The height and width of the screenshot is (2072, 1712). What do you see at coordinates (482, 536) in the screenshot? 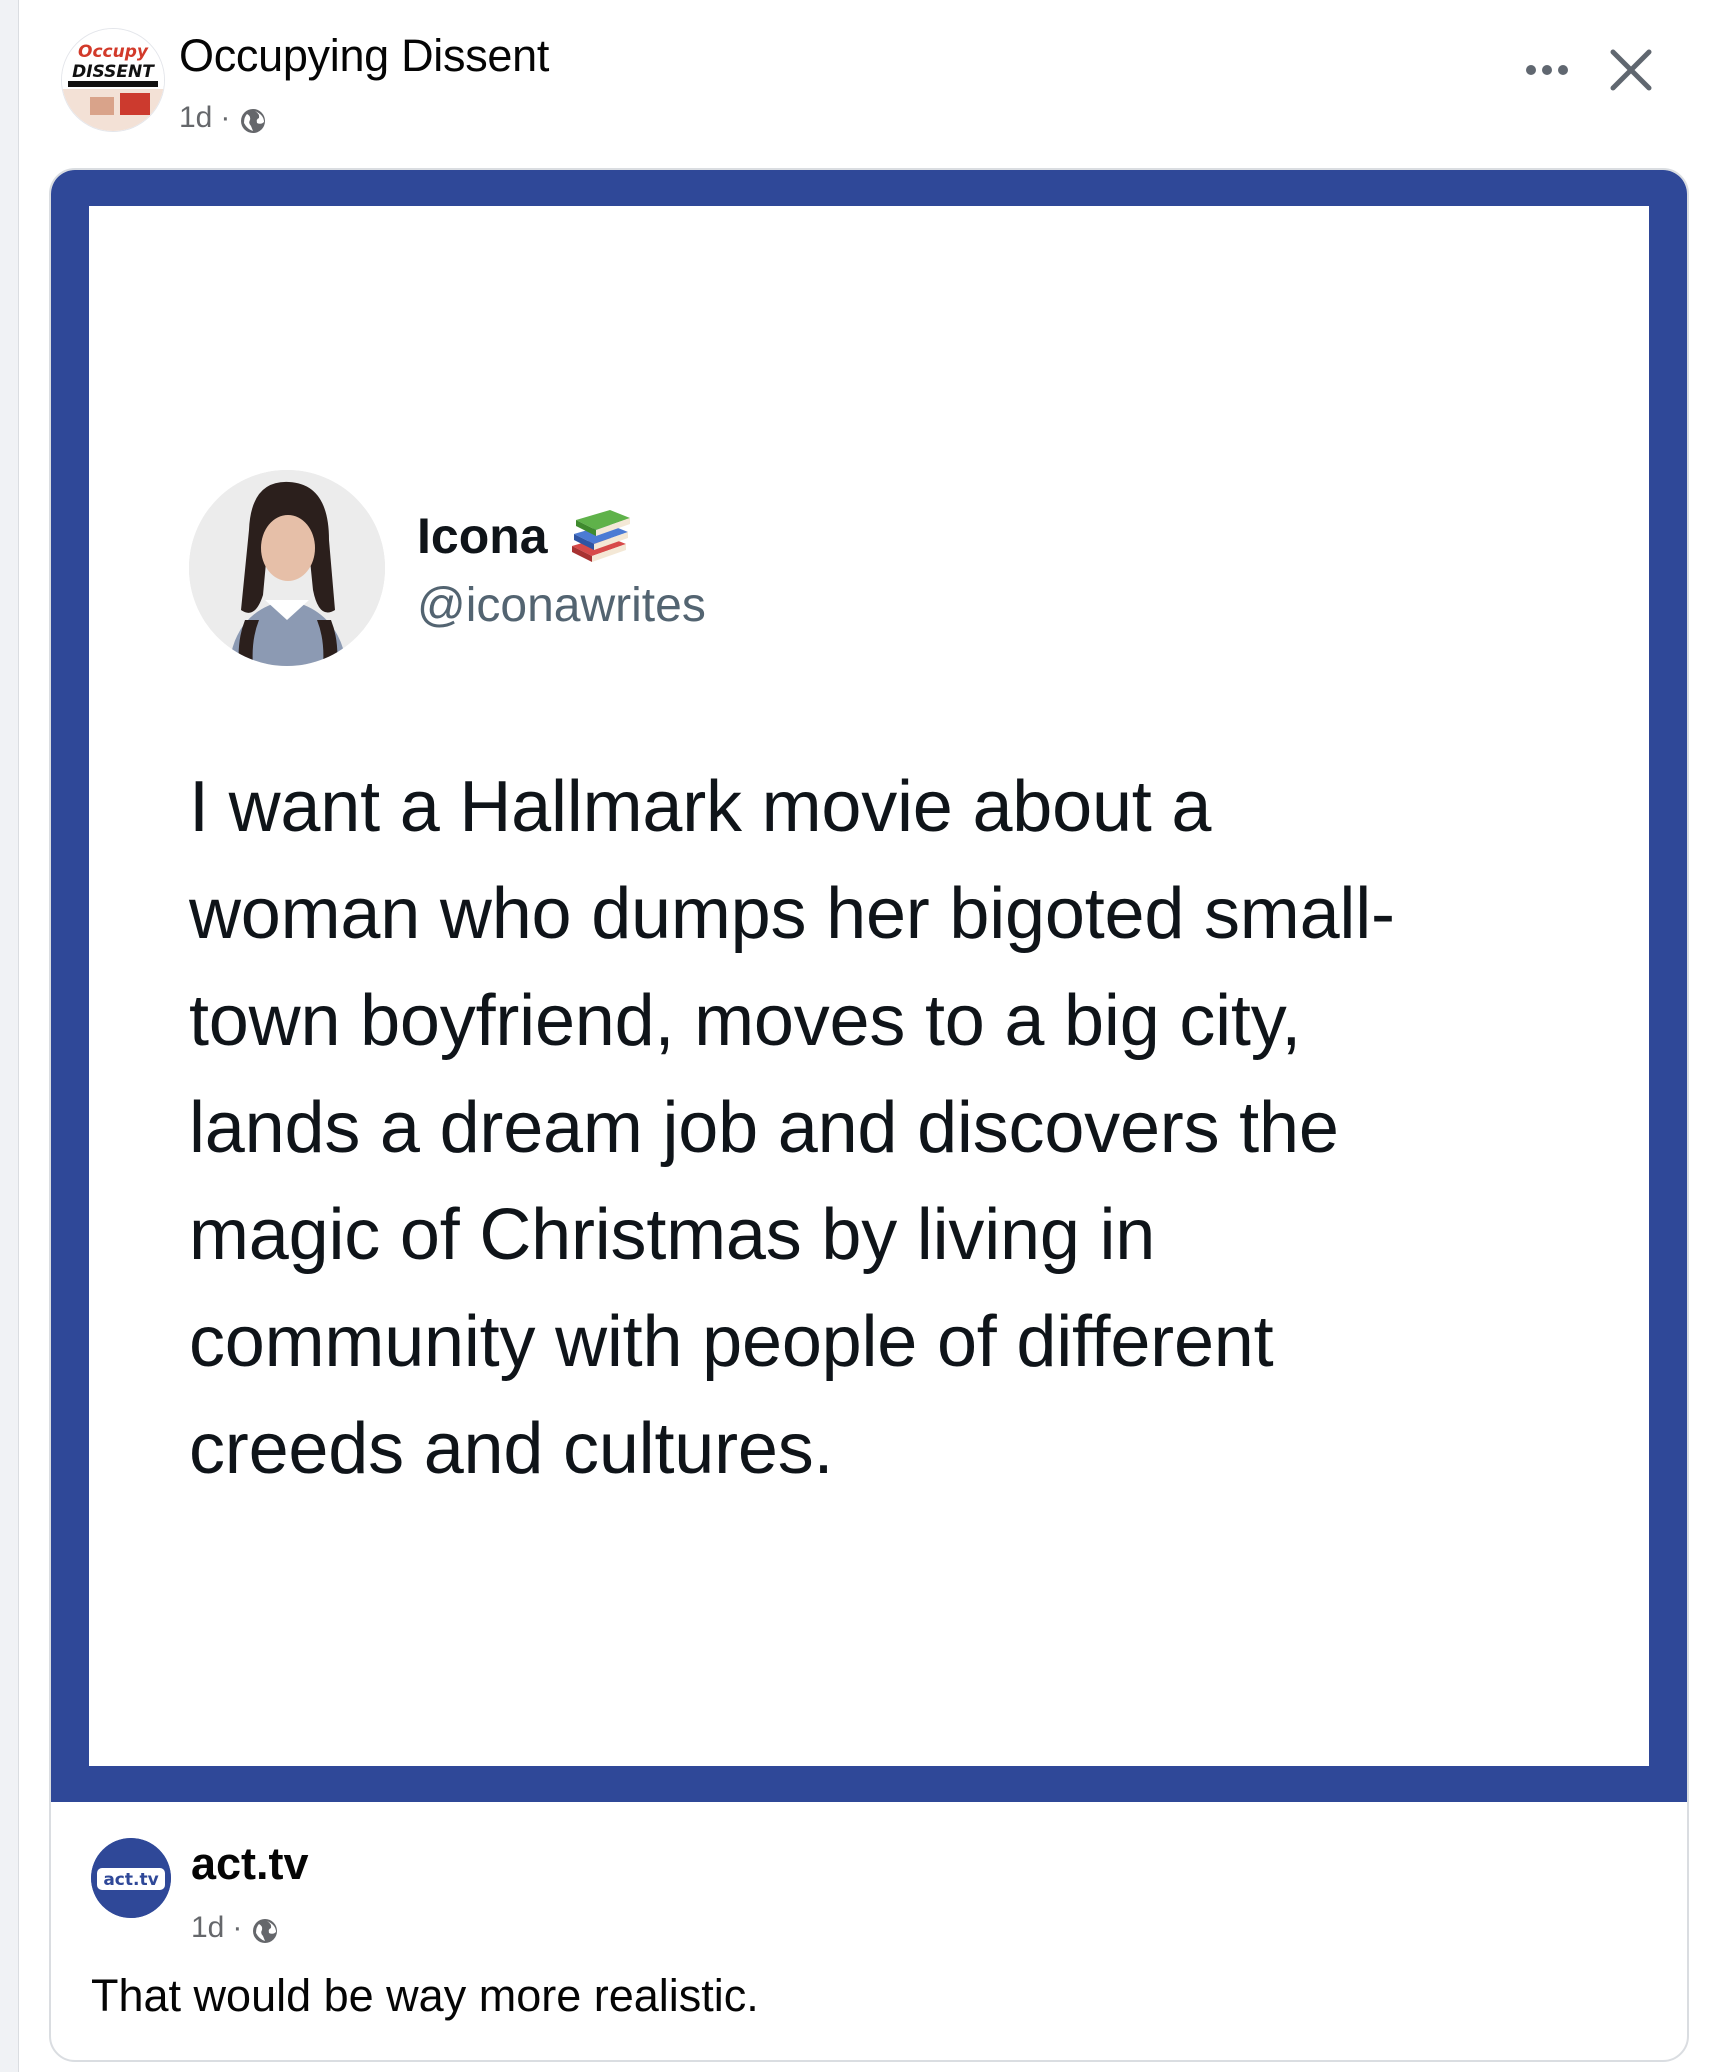
I see `tweet-author-name-text: Icona` at bounding box center [482, 536].